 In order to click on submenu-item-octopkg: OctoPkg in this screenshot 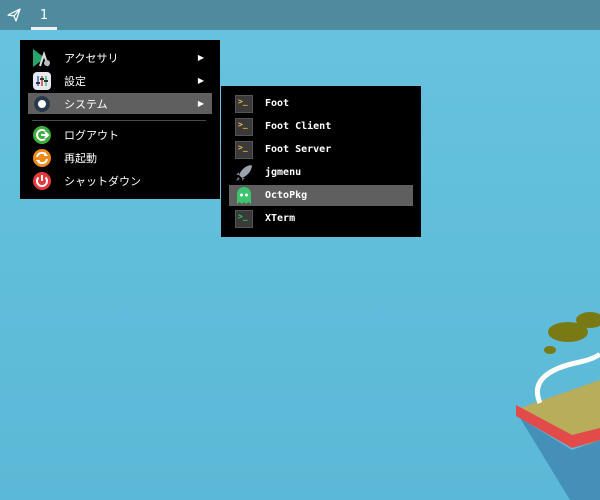, I will do `click(321, 195)`.